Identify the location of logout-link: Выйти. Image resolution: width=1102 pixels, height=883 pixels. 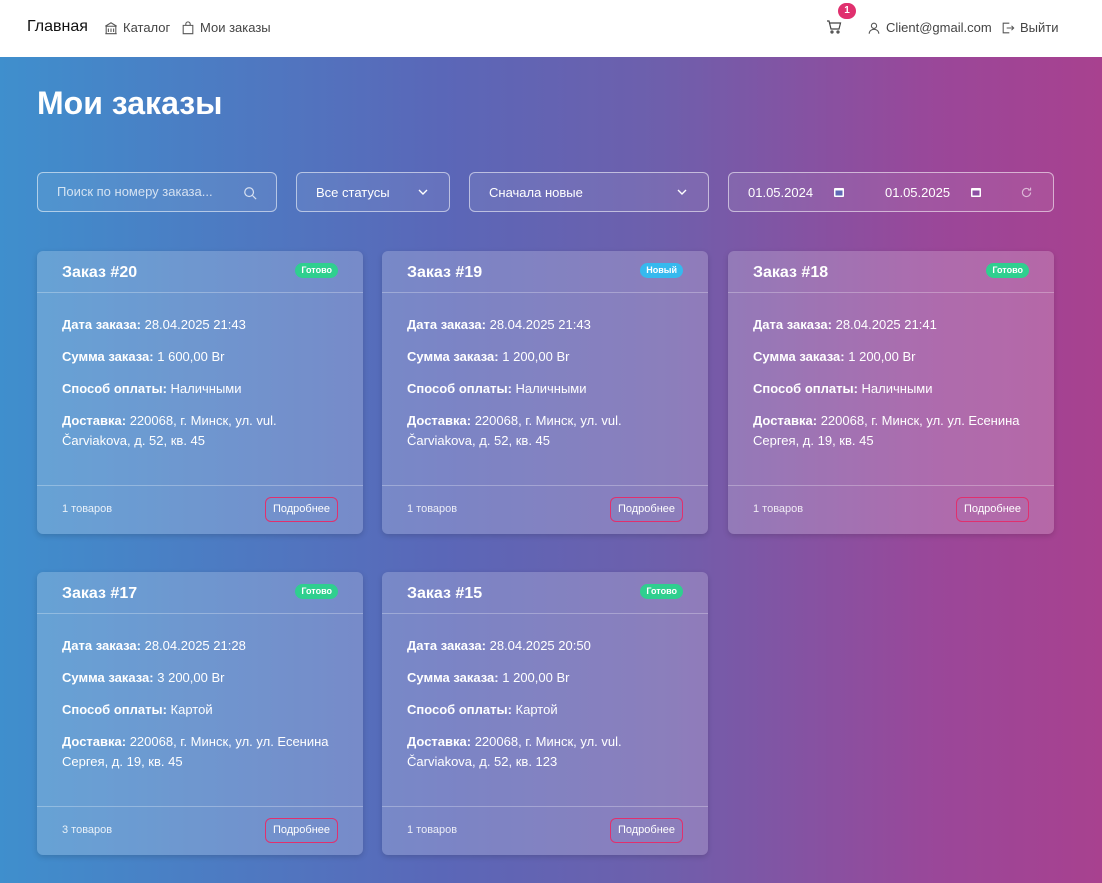
(1030, 27).